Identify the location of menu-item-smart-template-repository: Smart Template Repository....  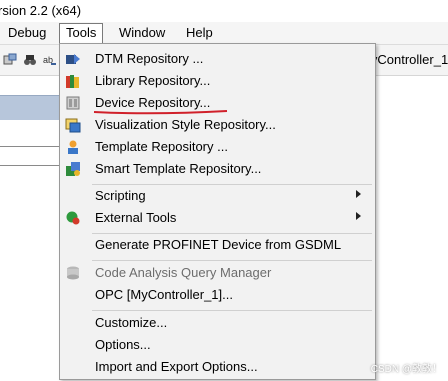
(217, 169).